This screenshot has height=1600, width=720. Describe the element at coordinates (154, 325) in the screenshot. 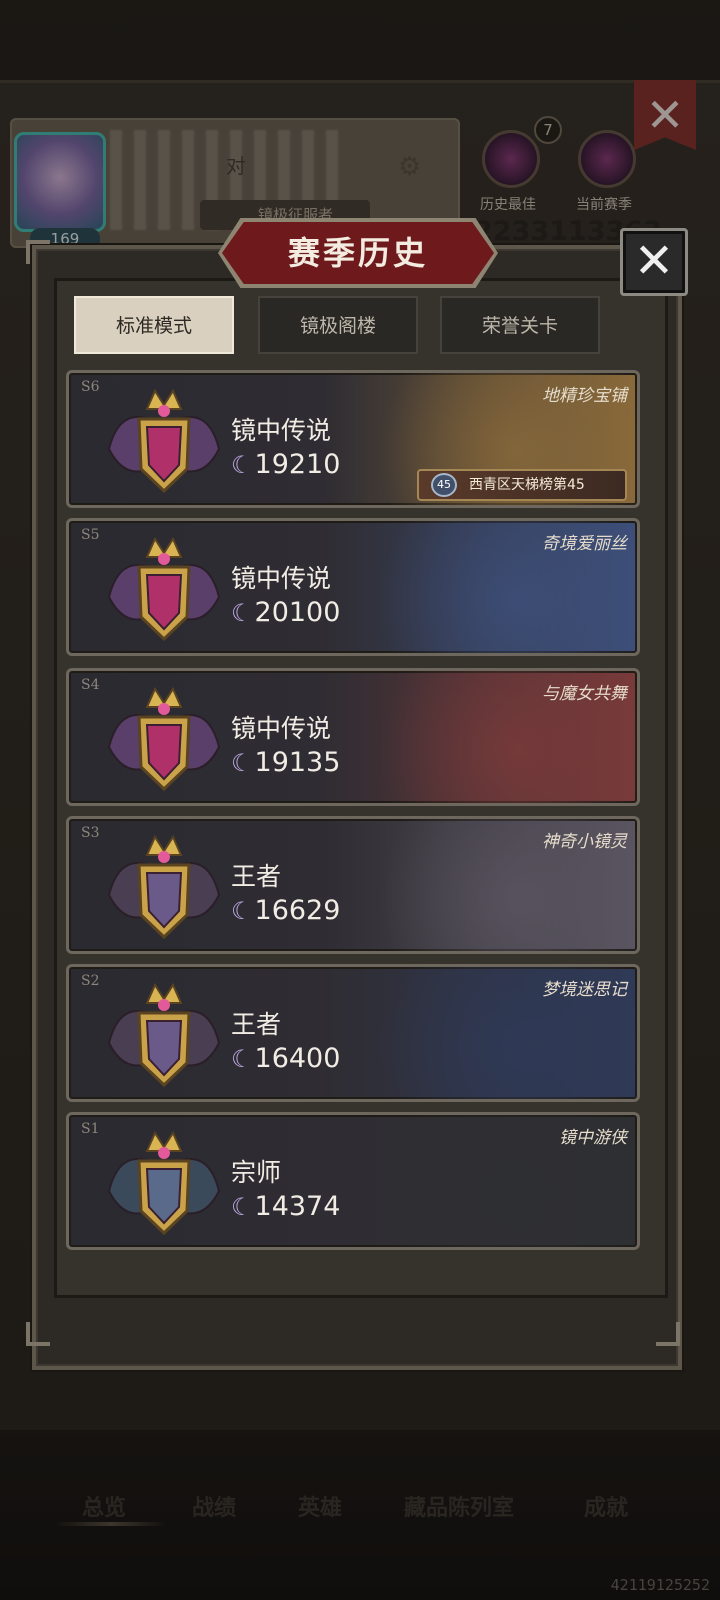

I see `tab-standard-mode: 标准模式` at that location.